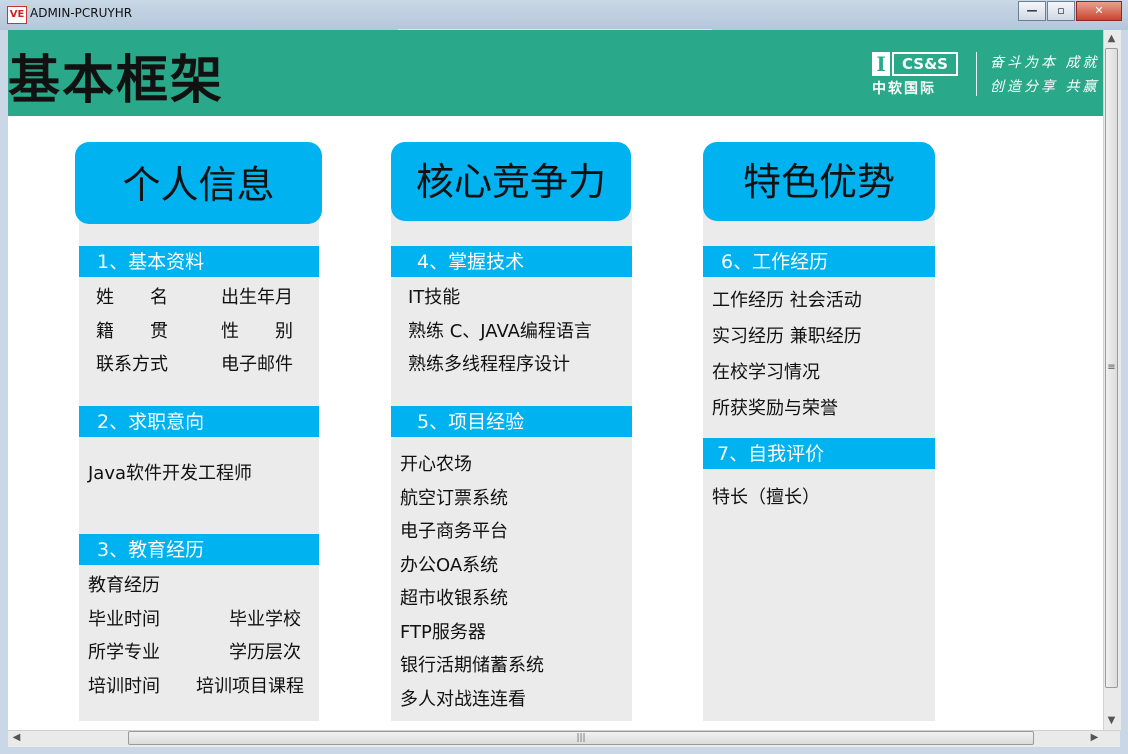  Describe the element at coordinates (581, 738) in the screenshot. I see `horizontal-scroll-thumb: |||` at that location.